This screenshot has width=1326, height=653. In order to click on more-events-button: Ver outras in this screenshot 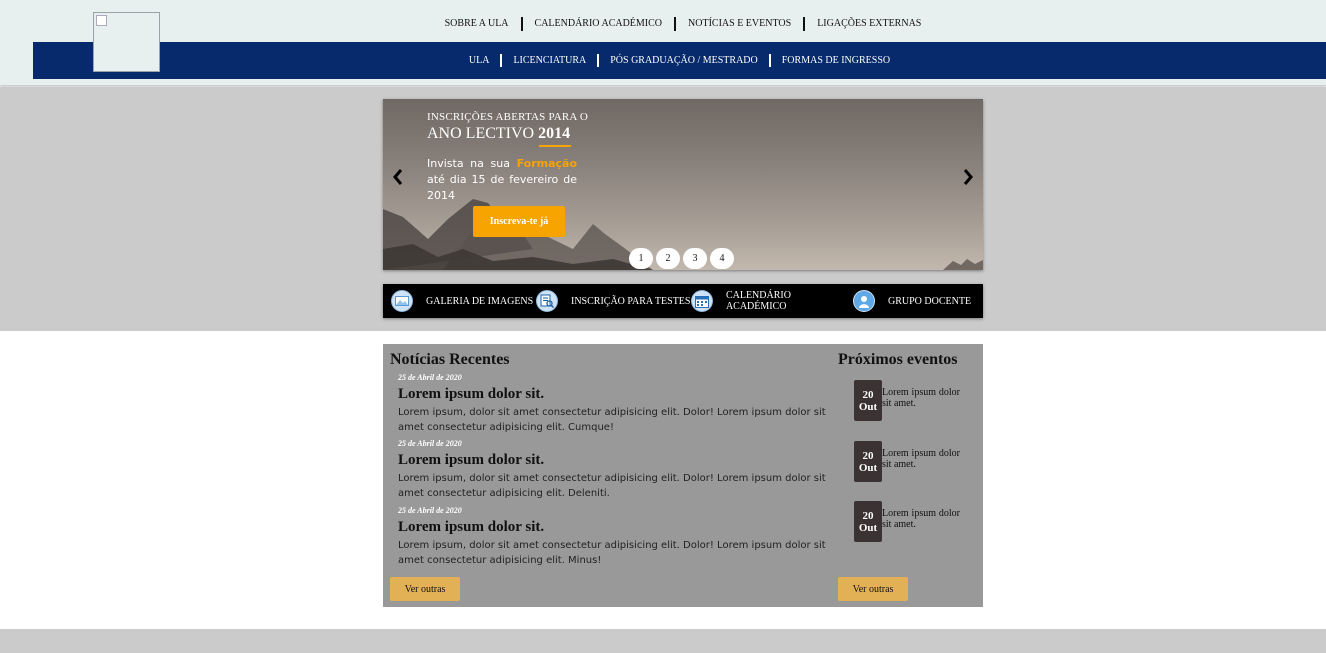, I will do `click(873, 589)`.